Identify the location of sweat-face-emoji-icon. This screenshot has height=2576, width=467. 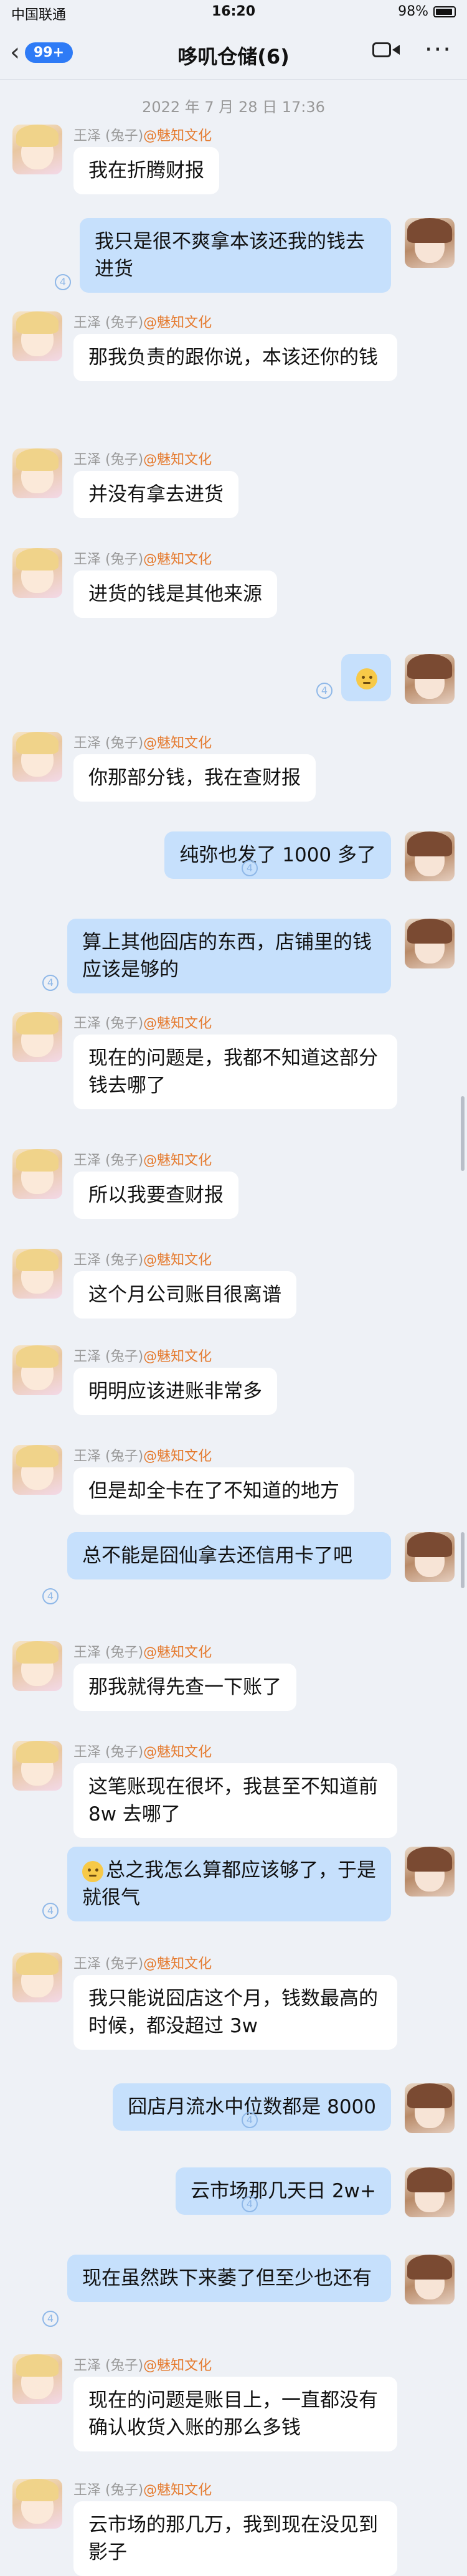
(366, 678).